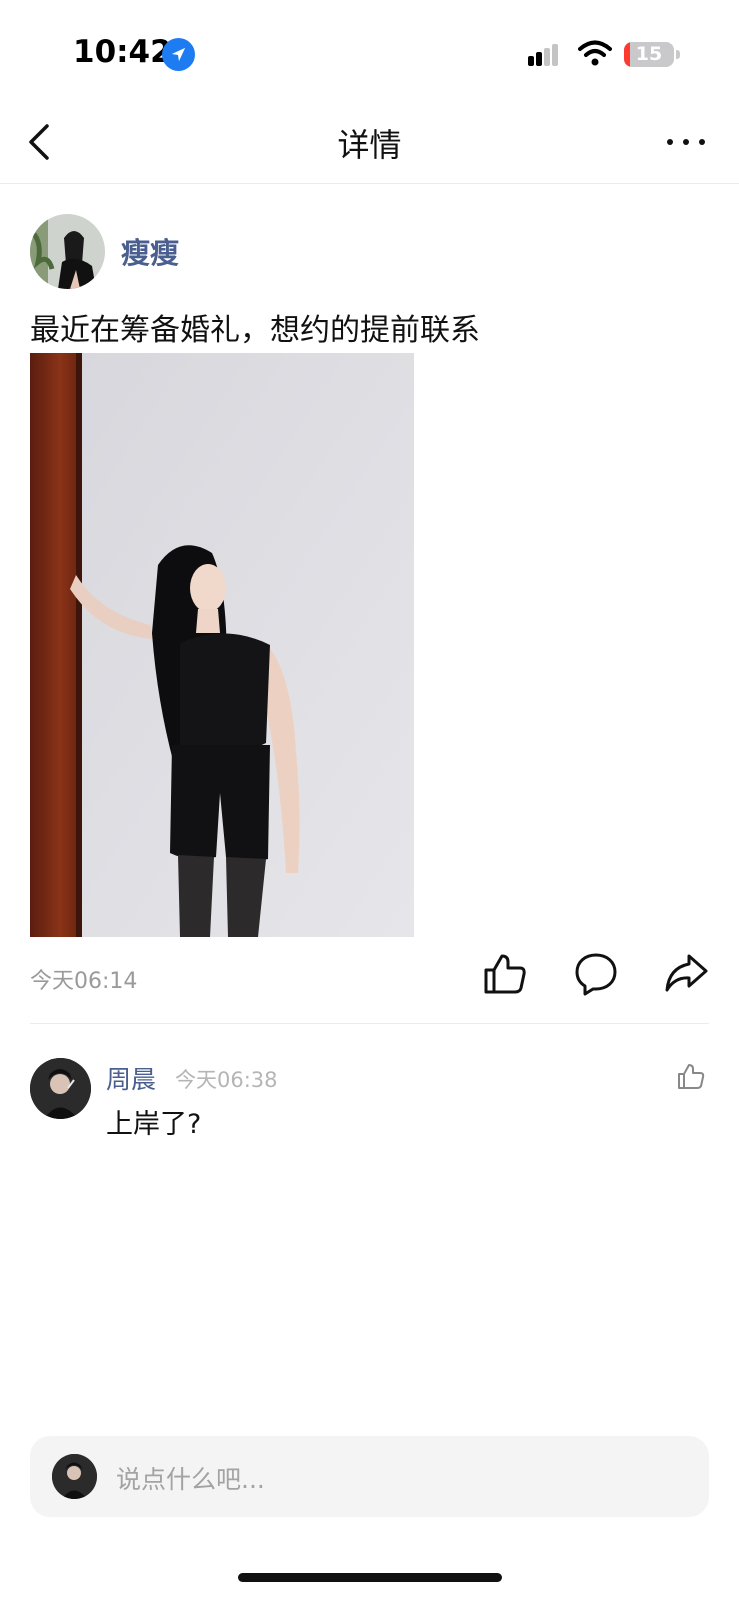 This screenshot has height=1600, width=739. Describe the element at coordinates (543, 55) in the screenshot. I see `cellular-signal-icon` at that location.